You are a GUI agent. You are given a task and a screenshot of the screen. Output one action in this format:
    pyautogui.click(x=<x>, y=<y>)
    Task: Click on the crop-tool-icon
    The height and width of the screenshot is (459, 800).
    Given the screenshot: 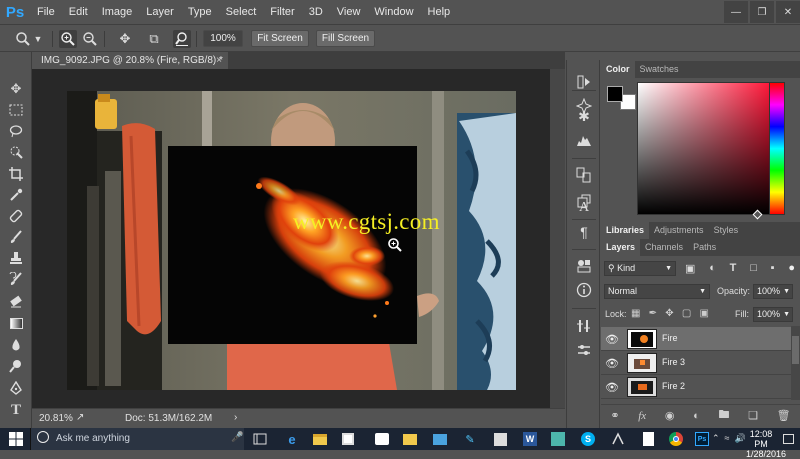 What is the action you would take?
    pyautogui.click(x=16, y=174)
    